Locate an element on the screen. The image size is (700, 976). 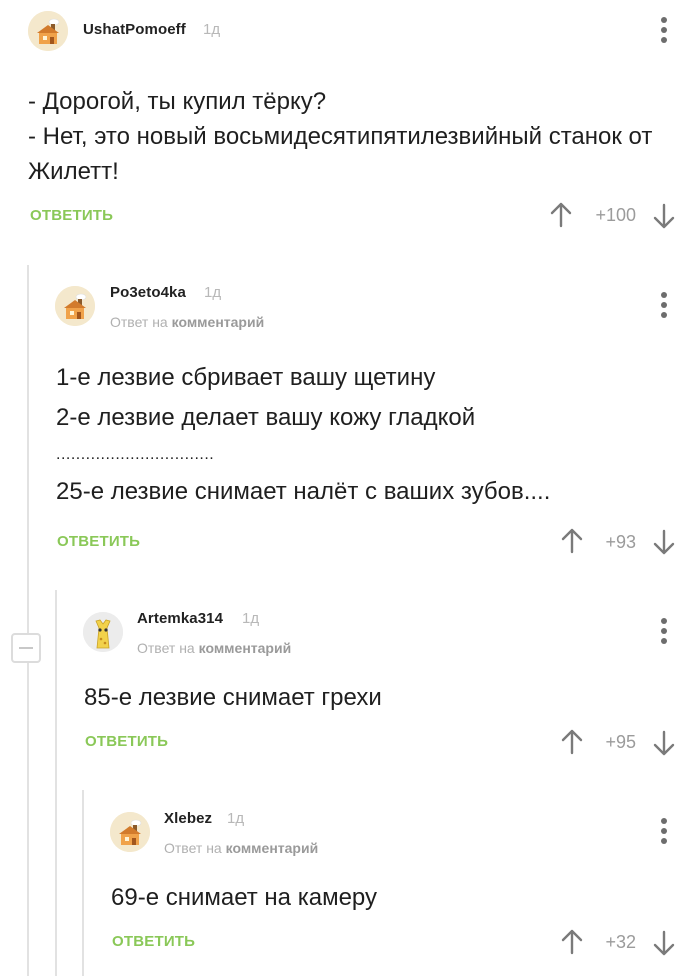
vote-score: +100 is located at coordinates (615, 215).